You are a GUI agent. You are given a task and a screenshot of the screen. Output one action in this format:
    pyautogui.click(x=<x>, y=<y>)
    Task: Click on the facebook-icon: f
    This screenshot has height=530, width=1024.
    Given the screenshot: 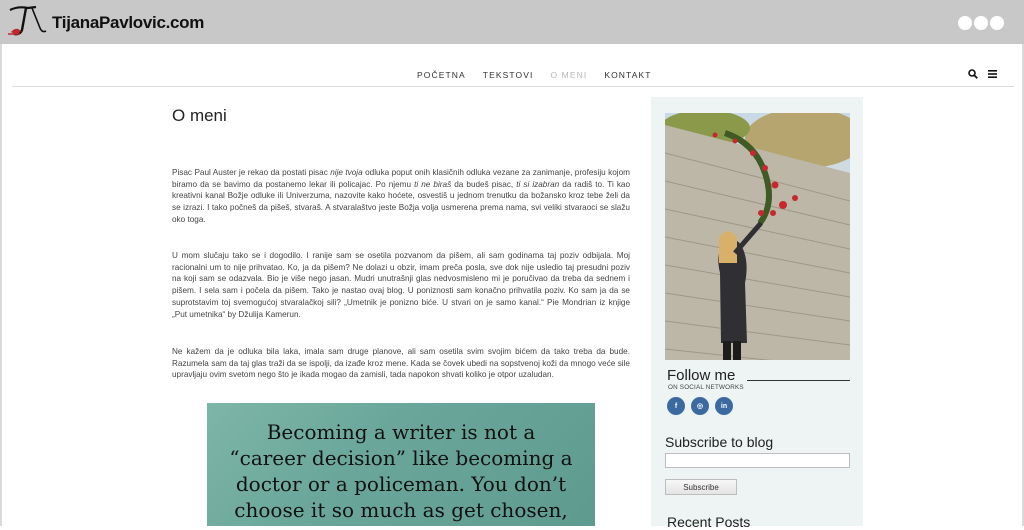 What is the action you would take?
    pyautogui.click(x=676, y=406)
    